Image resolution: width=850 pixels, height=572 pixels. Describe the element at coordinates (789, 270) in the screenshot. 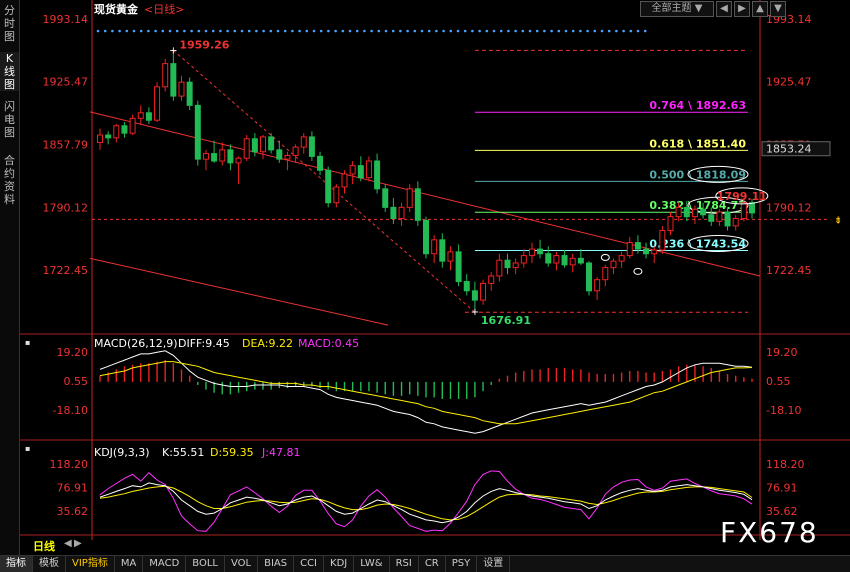

I see `price-tick-right: 1722.45` at that location.